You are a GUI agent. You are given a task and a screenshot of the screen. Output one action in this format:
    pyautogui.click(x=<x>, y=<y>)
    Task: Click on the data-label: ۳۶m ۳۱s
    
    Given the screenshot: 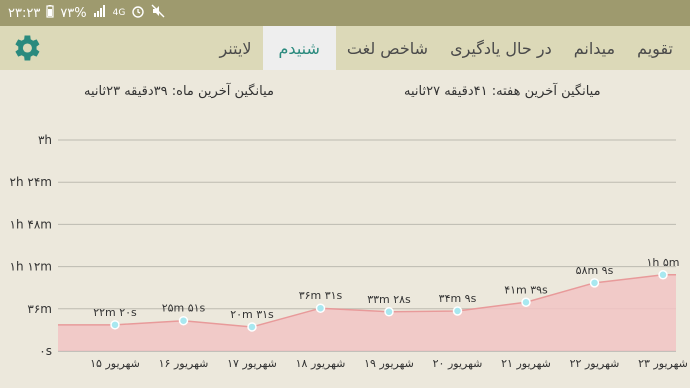 What is the action you would take?
    pyautogui.click(x=321, y=295)
    